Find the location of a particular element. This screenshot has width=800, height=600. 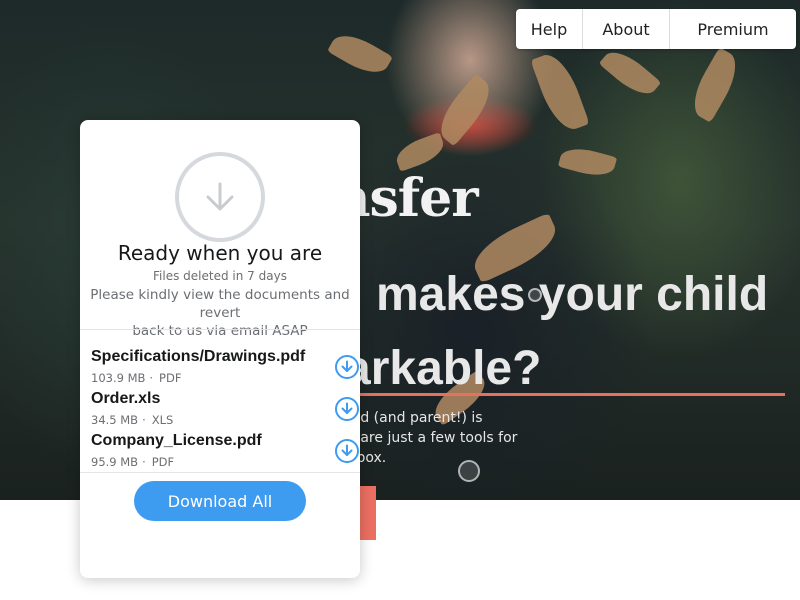

sender-message-line2: back to us via email ASAP is located at coordinates (220, 331).